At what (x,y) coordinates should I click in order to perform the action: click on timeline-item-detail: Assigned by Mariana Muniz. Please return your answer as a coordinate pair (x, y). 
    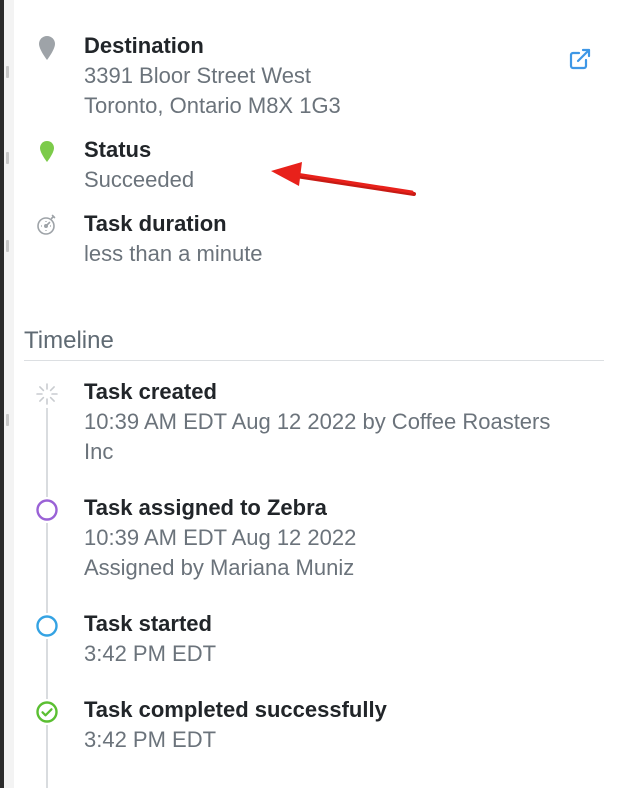
    Looking at the image, I should click on (219, 567).